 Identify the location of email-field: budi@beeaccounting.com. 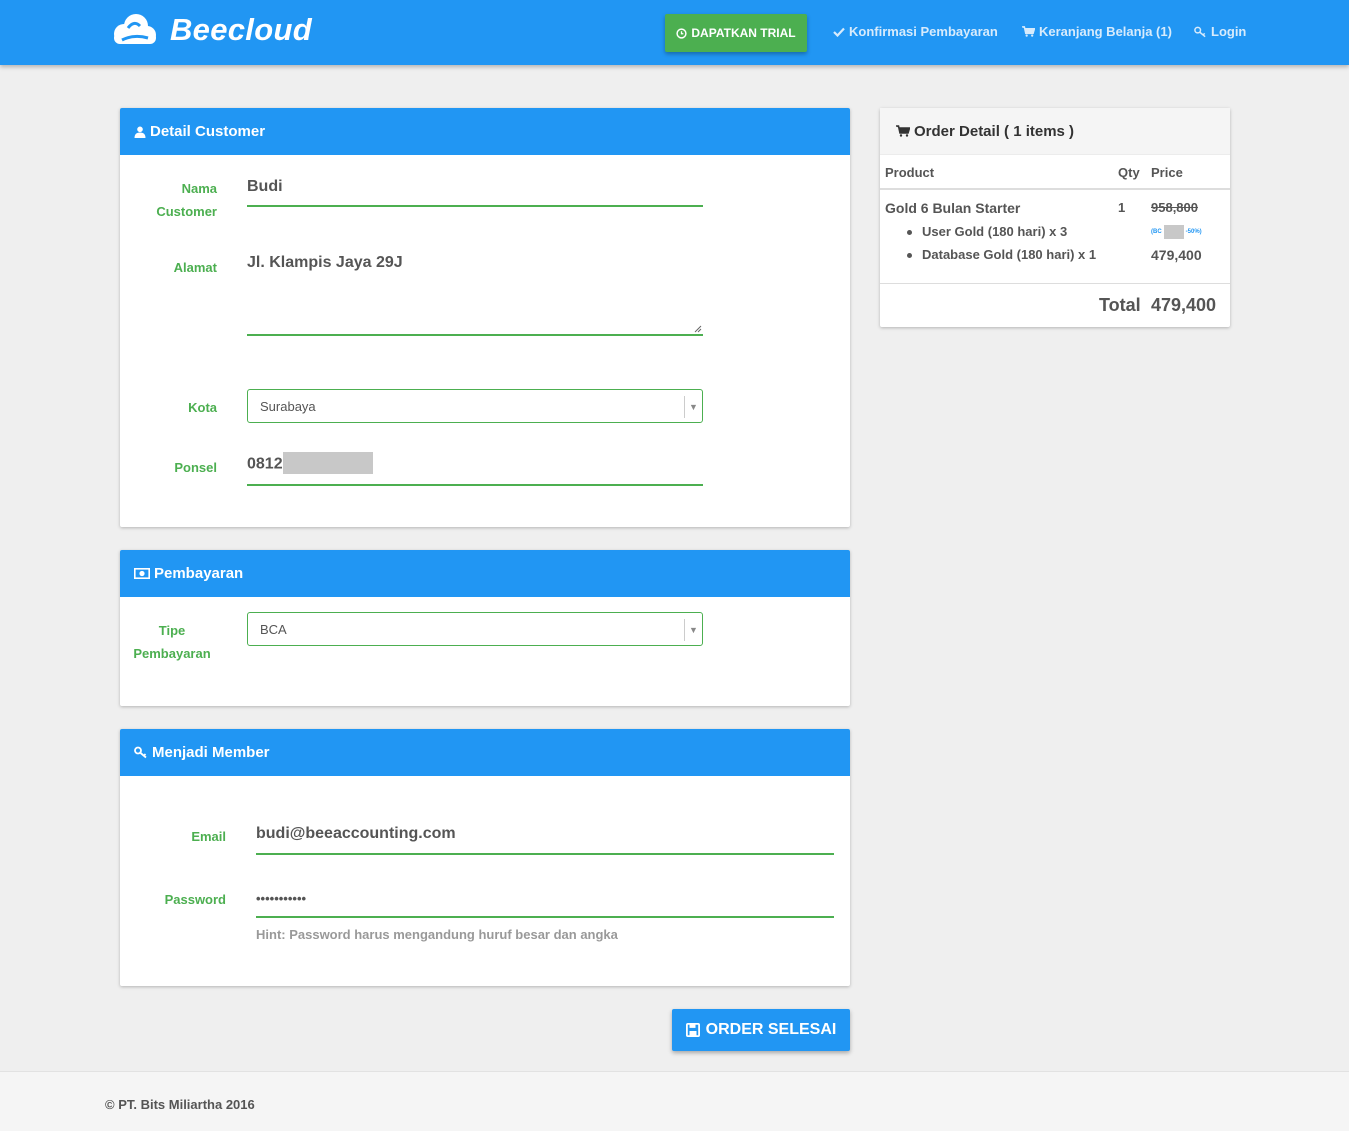
(545, 840).